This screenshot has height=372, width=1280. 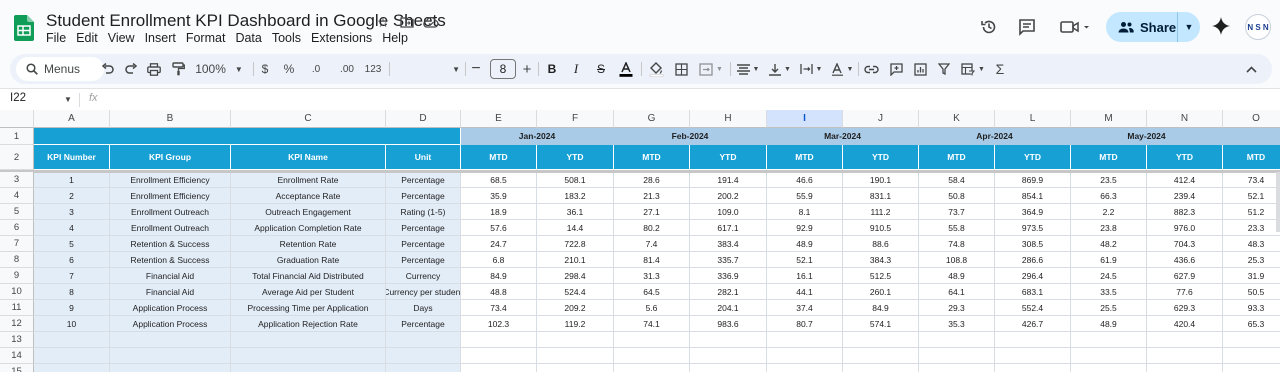 What do you see at coordinates (170, 157) in the screenshot?
I see `column-title-kpi-group: KPI Group` at bounding box center [170, 157].